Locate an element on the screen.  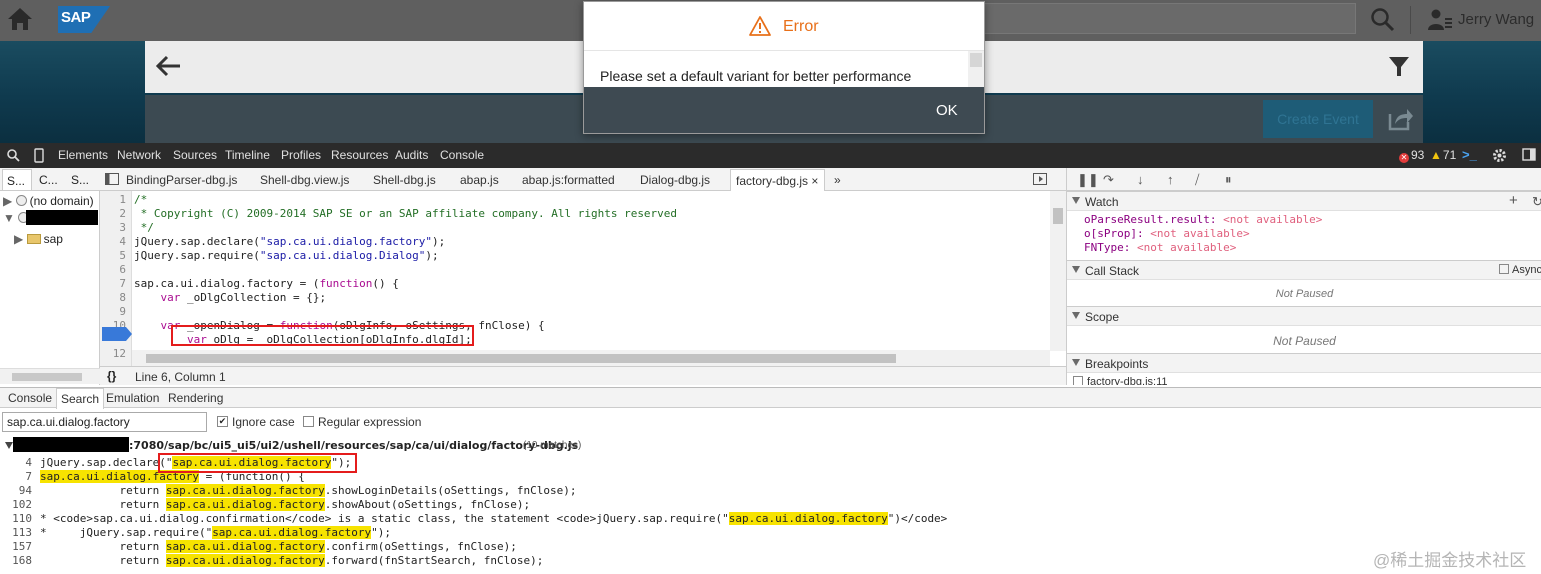
line-number: 3 is located at coordinates (122, 227).